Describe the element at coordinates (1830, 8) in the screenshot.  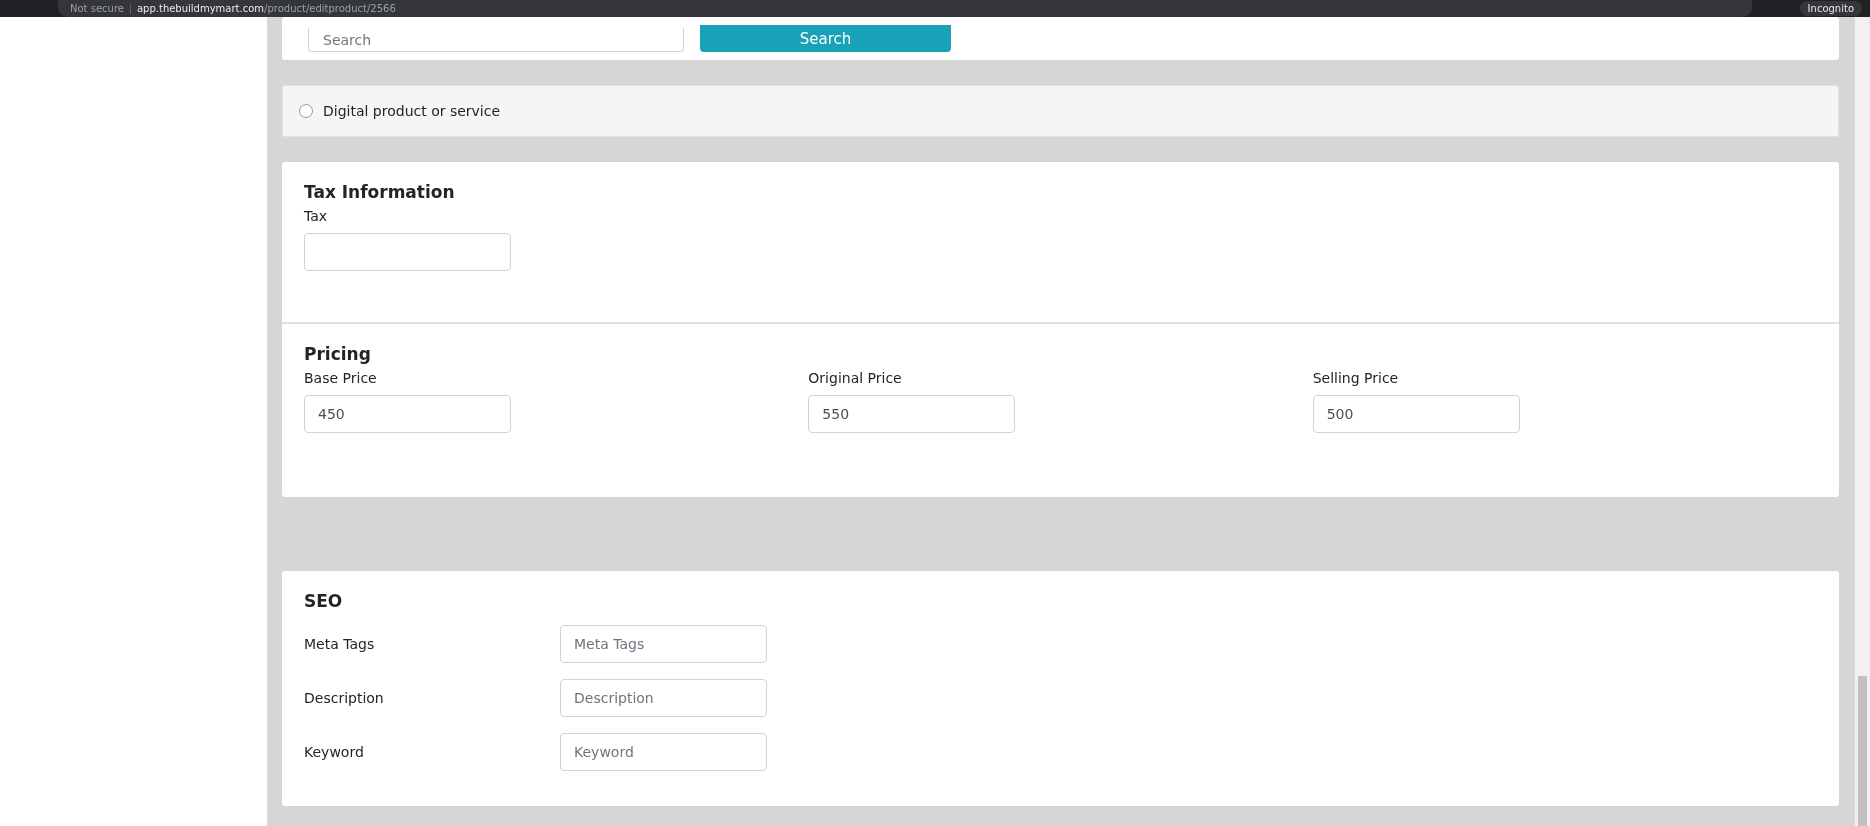
I see `profile-button: Incognito` at that location.